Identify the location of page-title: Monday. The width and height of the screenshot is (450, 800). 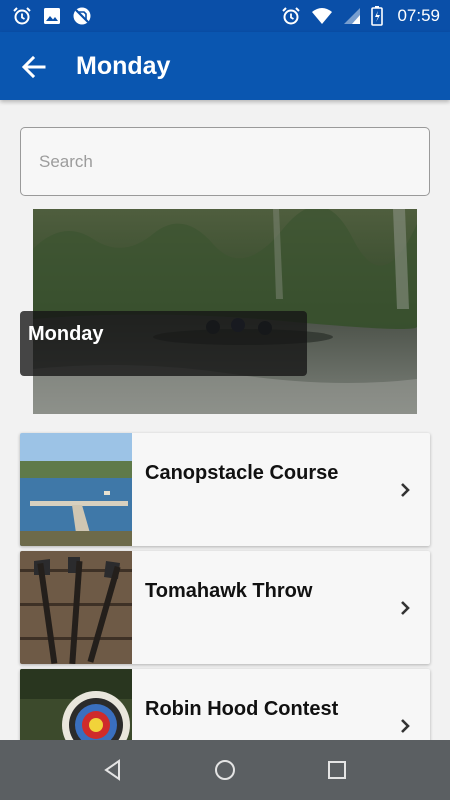
(123, 66).